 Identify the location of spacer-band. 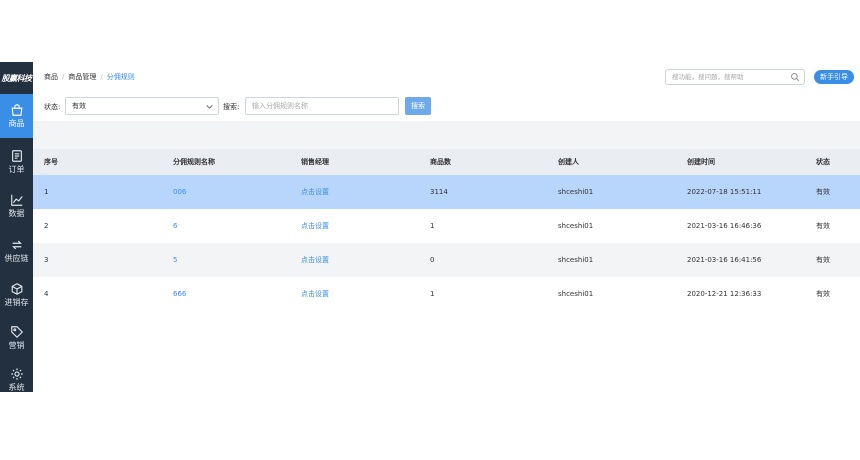
(446, 135).